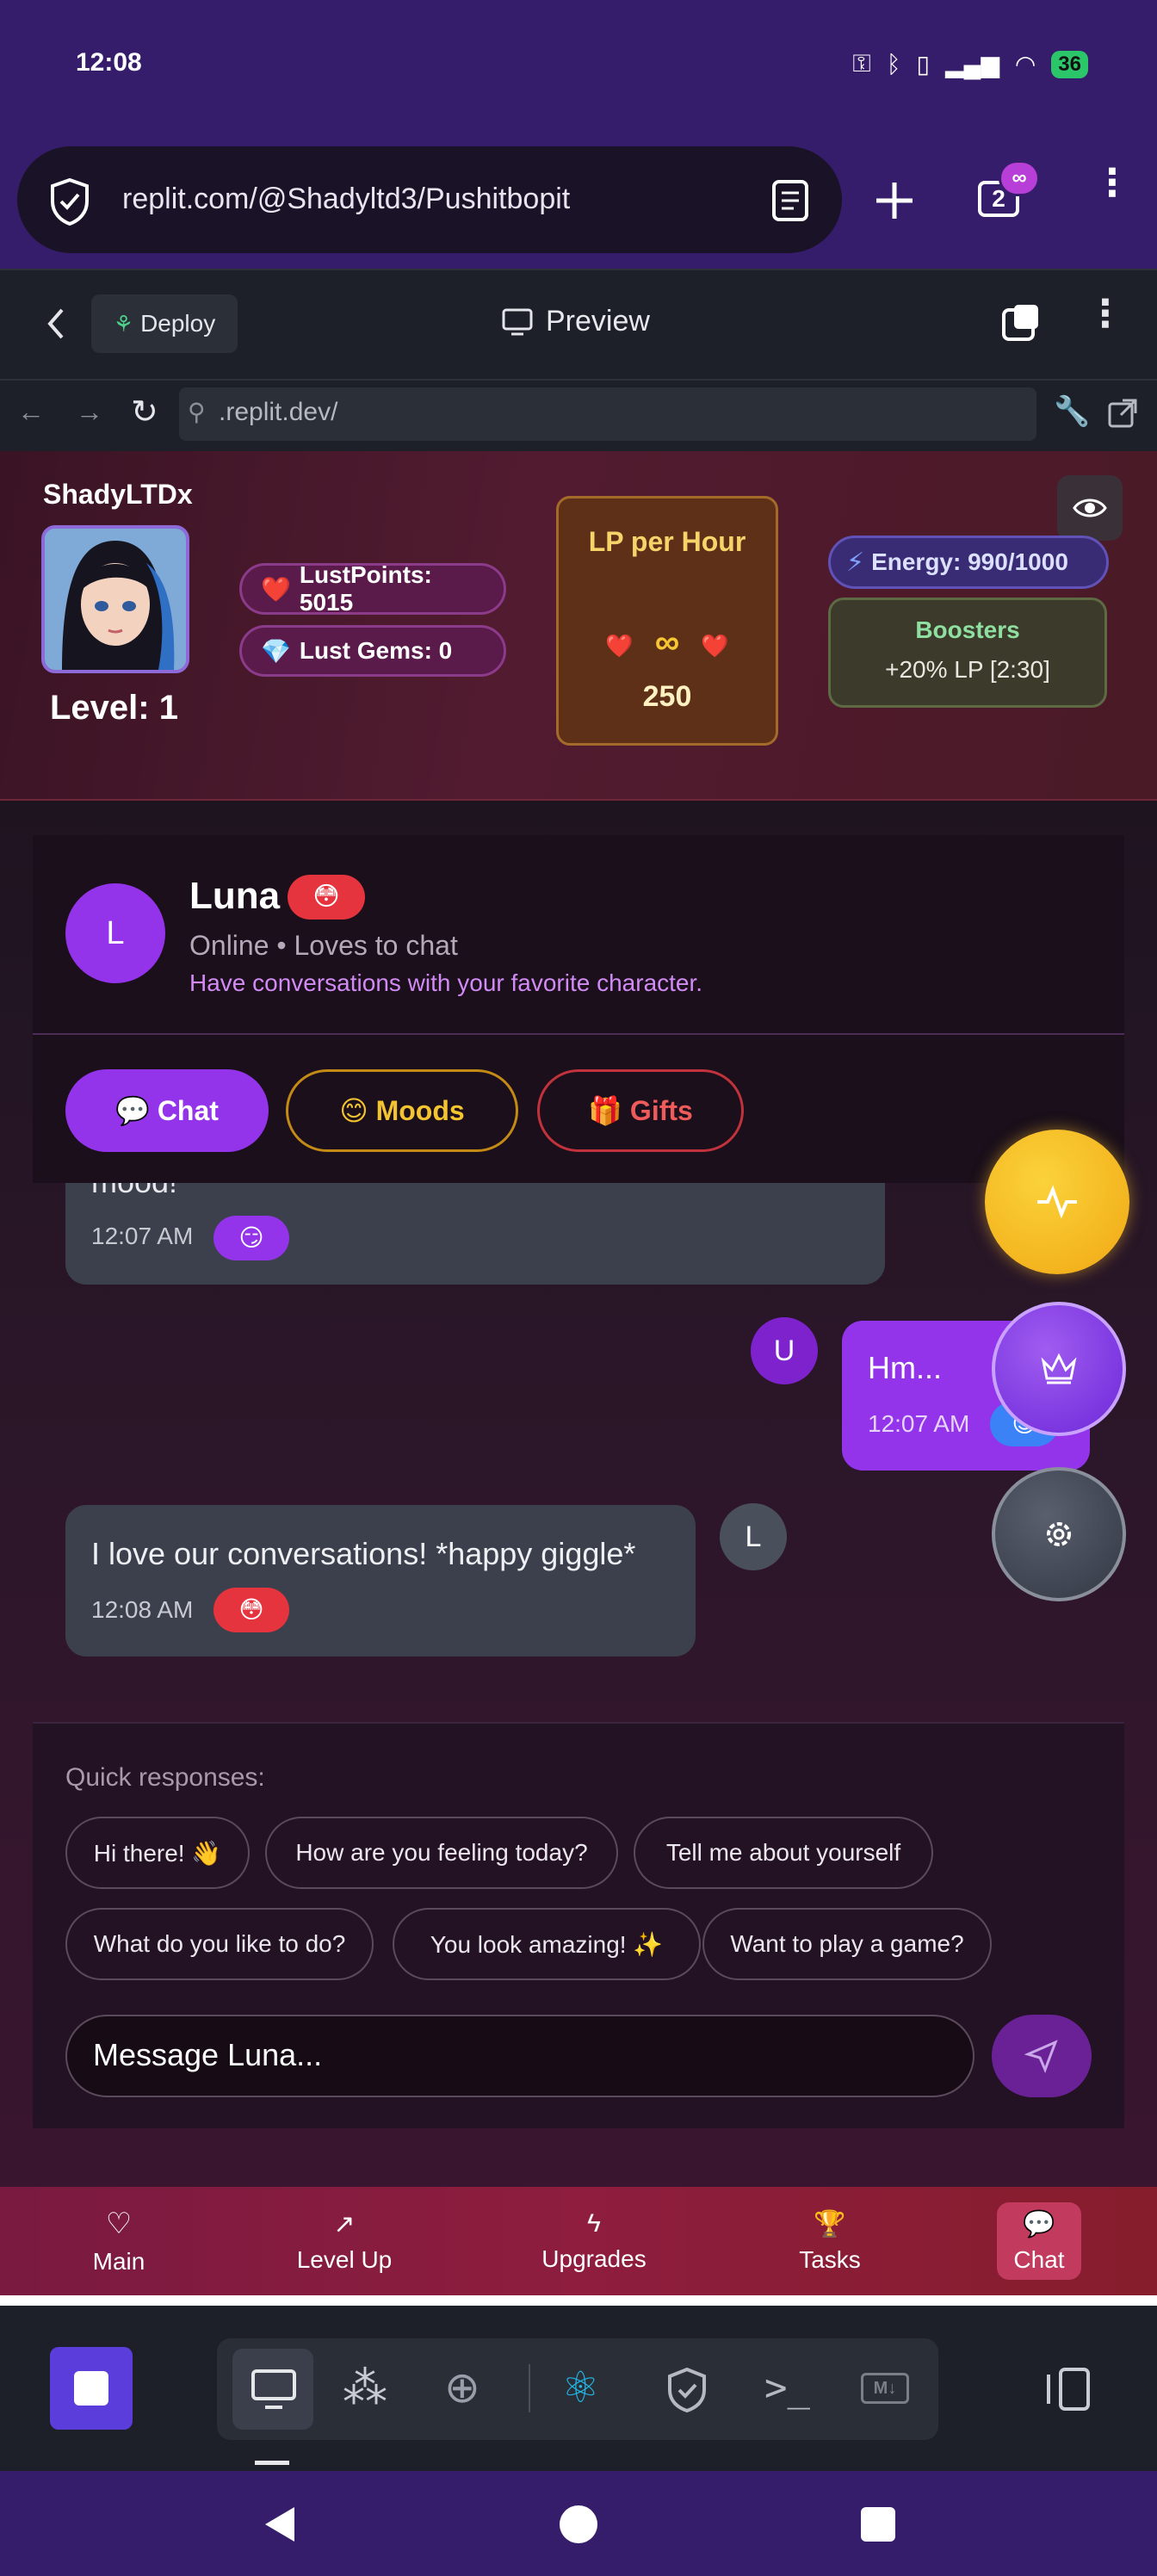  What do you see at coordinates (345, 2241) in the screenshot?
I see `nav-level-up: ↗ Level Up` at bounding box center [345, 2241].